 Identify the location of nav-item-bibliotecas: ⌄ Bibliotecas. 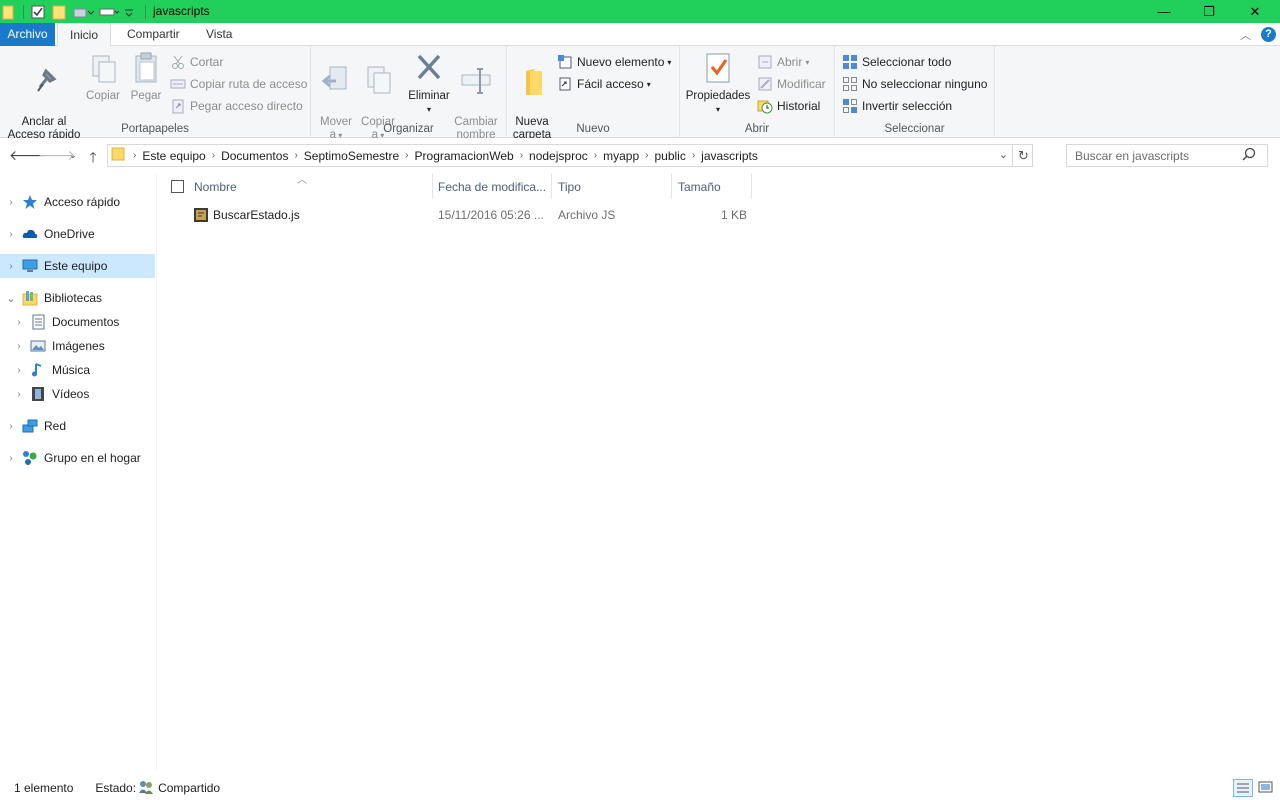
(77, 298).